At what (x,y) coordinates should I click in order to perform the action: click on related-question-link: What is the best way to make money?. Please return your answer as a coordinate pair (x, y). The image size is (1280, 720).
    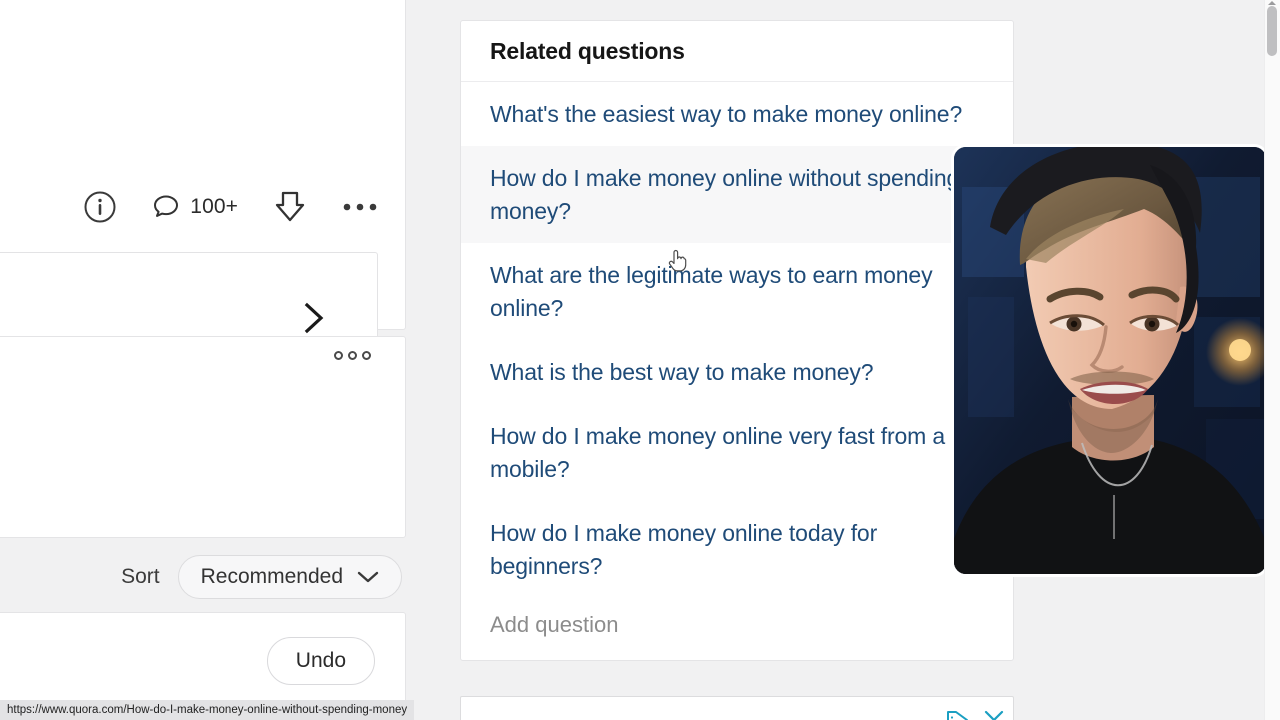
    Looking at the image, I should click on (737, 372).